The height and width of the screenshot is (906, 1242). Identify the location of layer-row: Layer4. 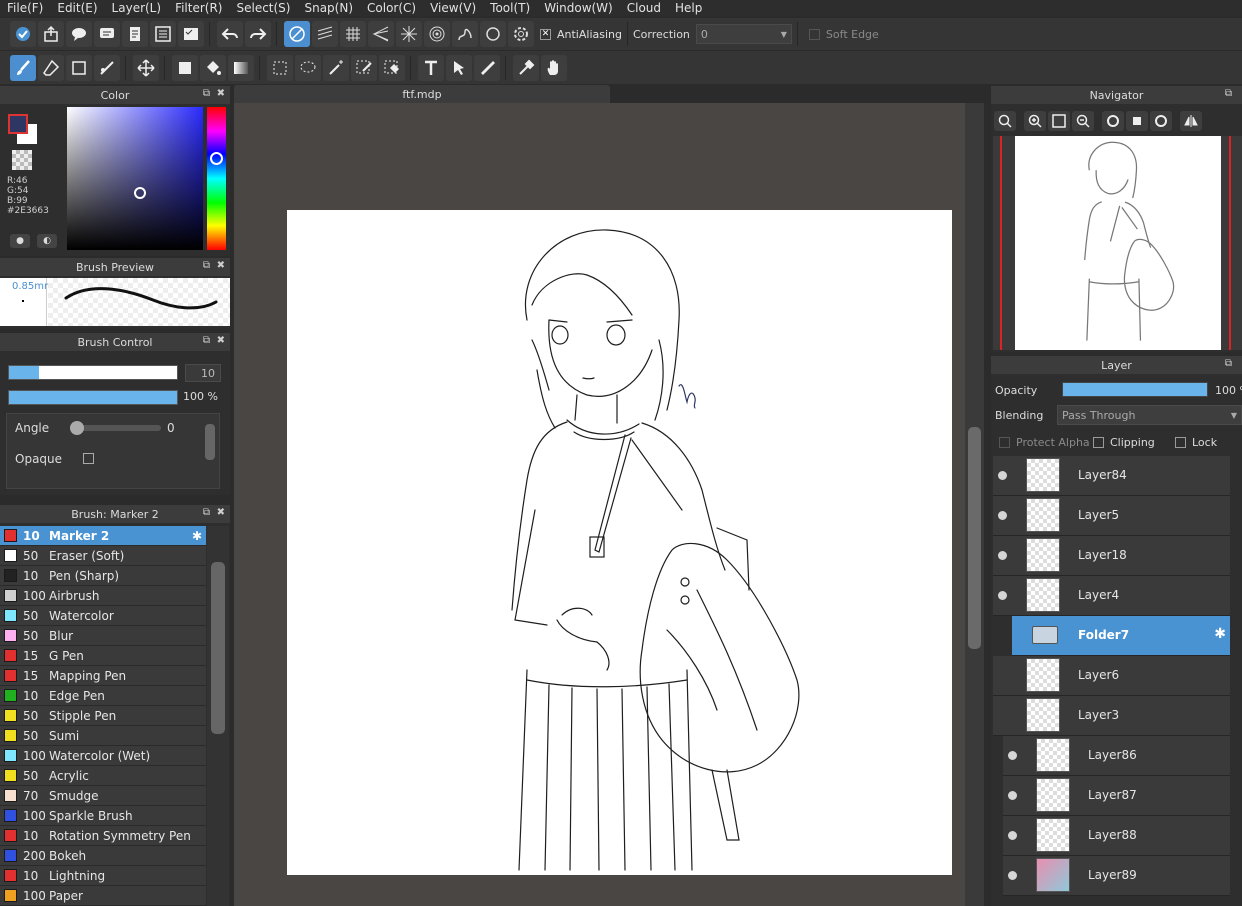
(1111, 596).